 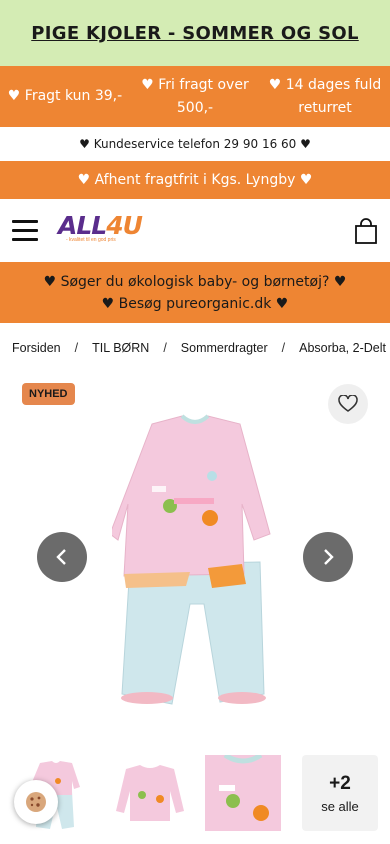 I want to click on next-image-button, so click(x=328, y=557).